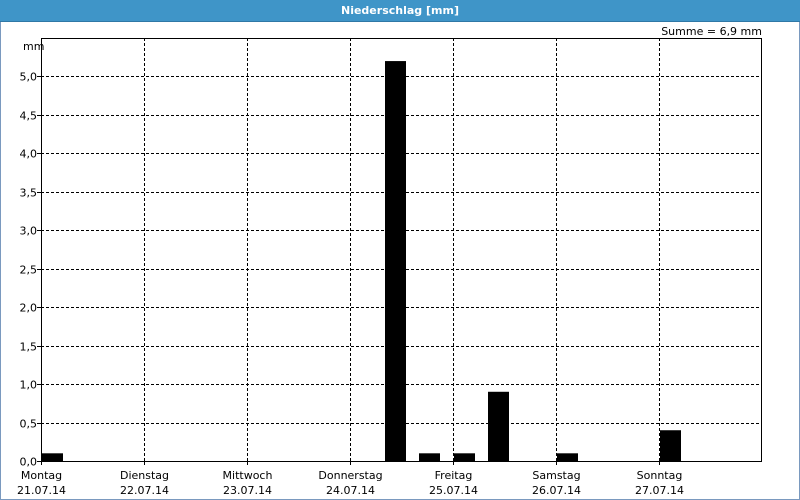 This screenshot has width=800, height=500. Describe the element at coordinates (29, 193) in the screenshot. I see `y-tick-label: 3,5` at that location.